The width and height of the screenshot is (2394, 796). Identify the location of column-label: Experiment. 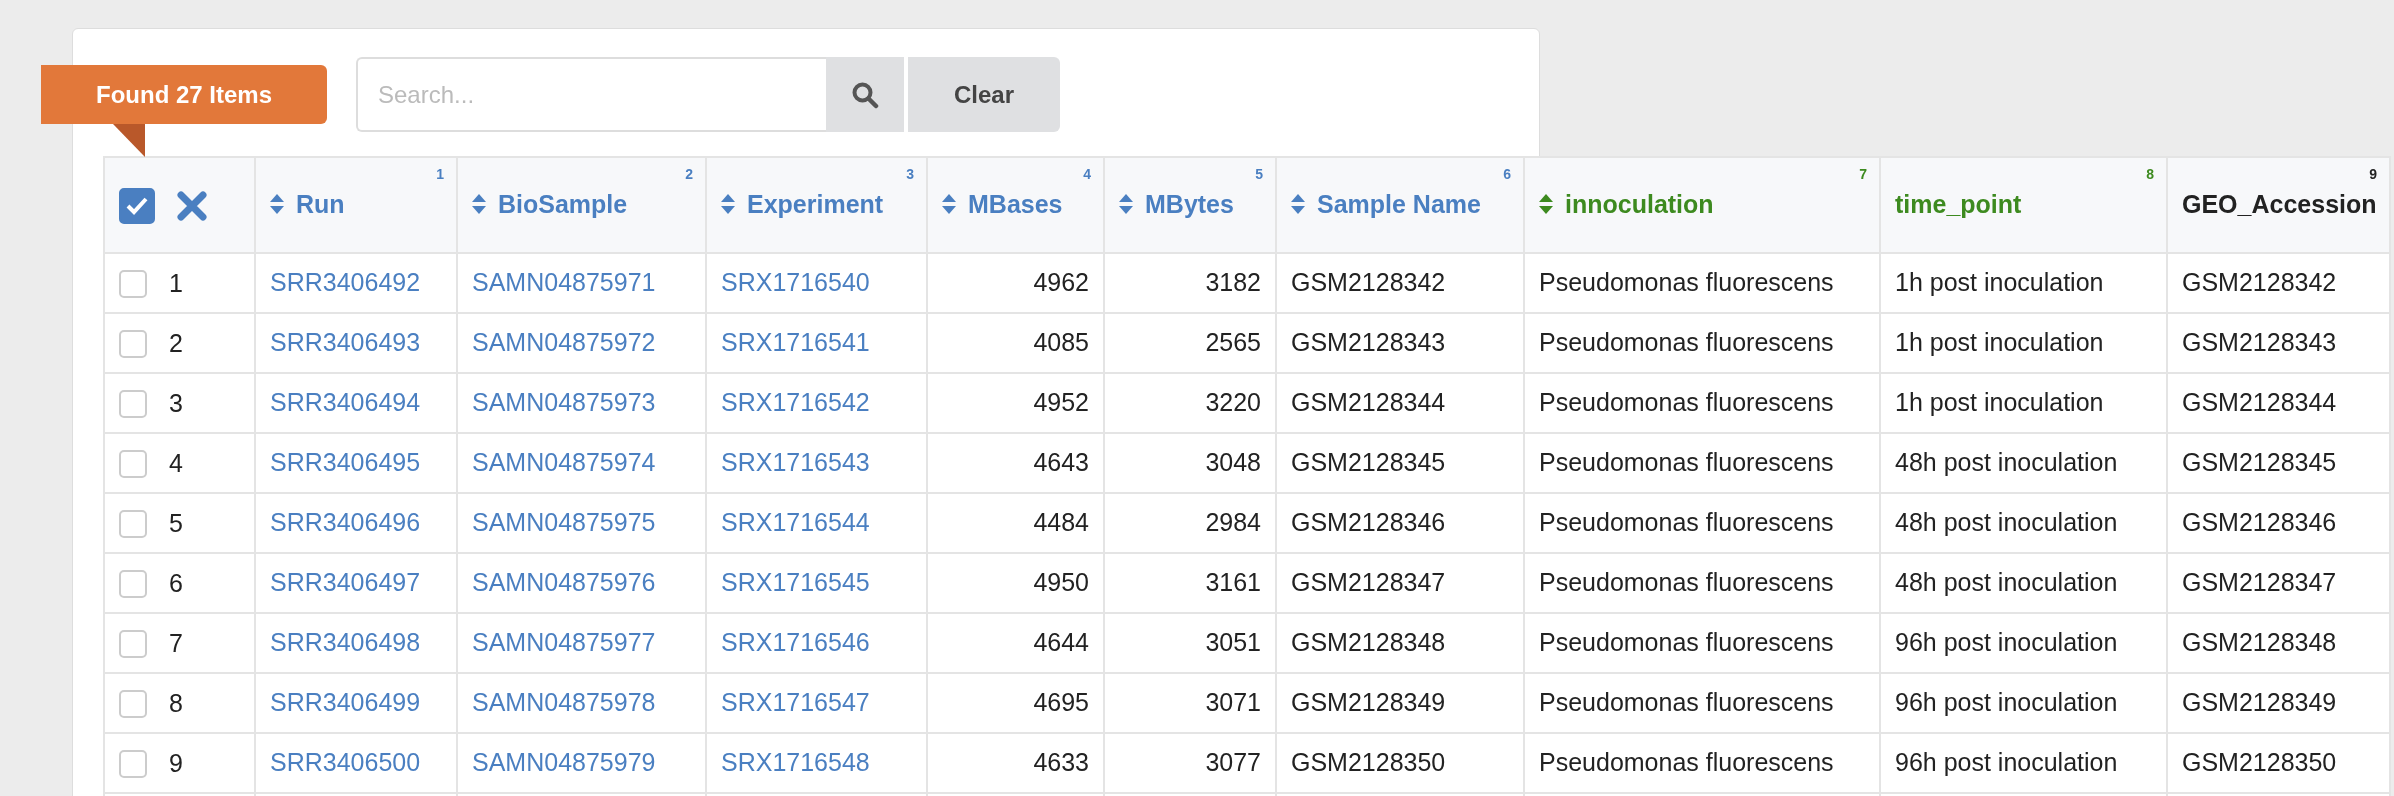
(815, 204).